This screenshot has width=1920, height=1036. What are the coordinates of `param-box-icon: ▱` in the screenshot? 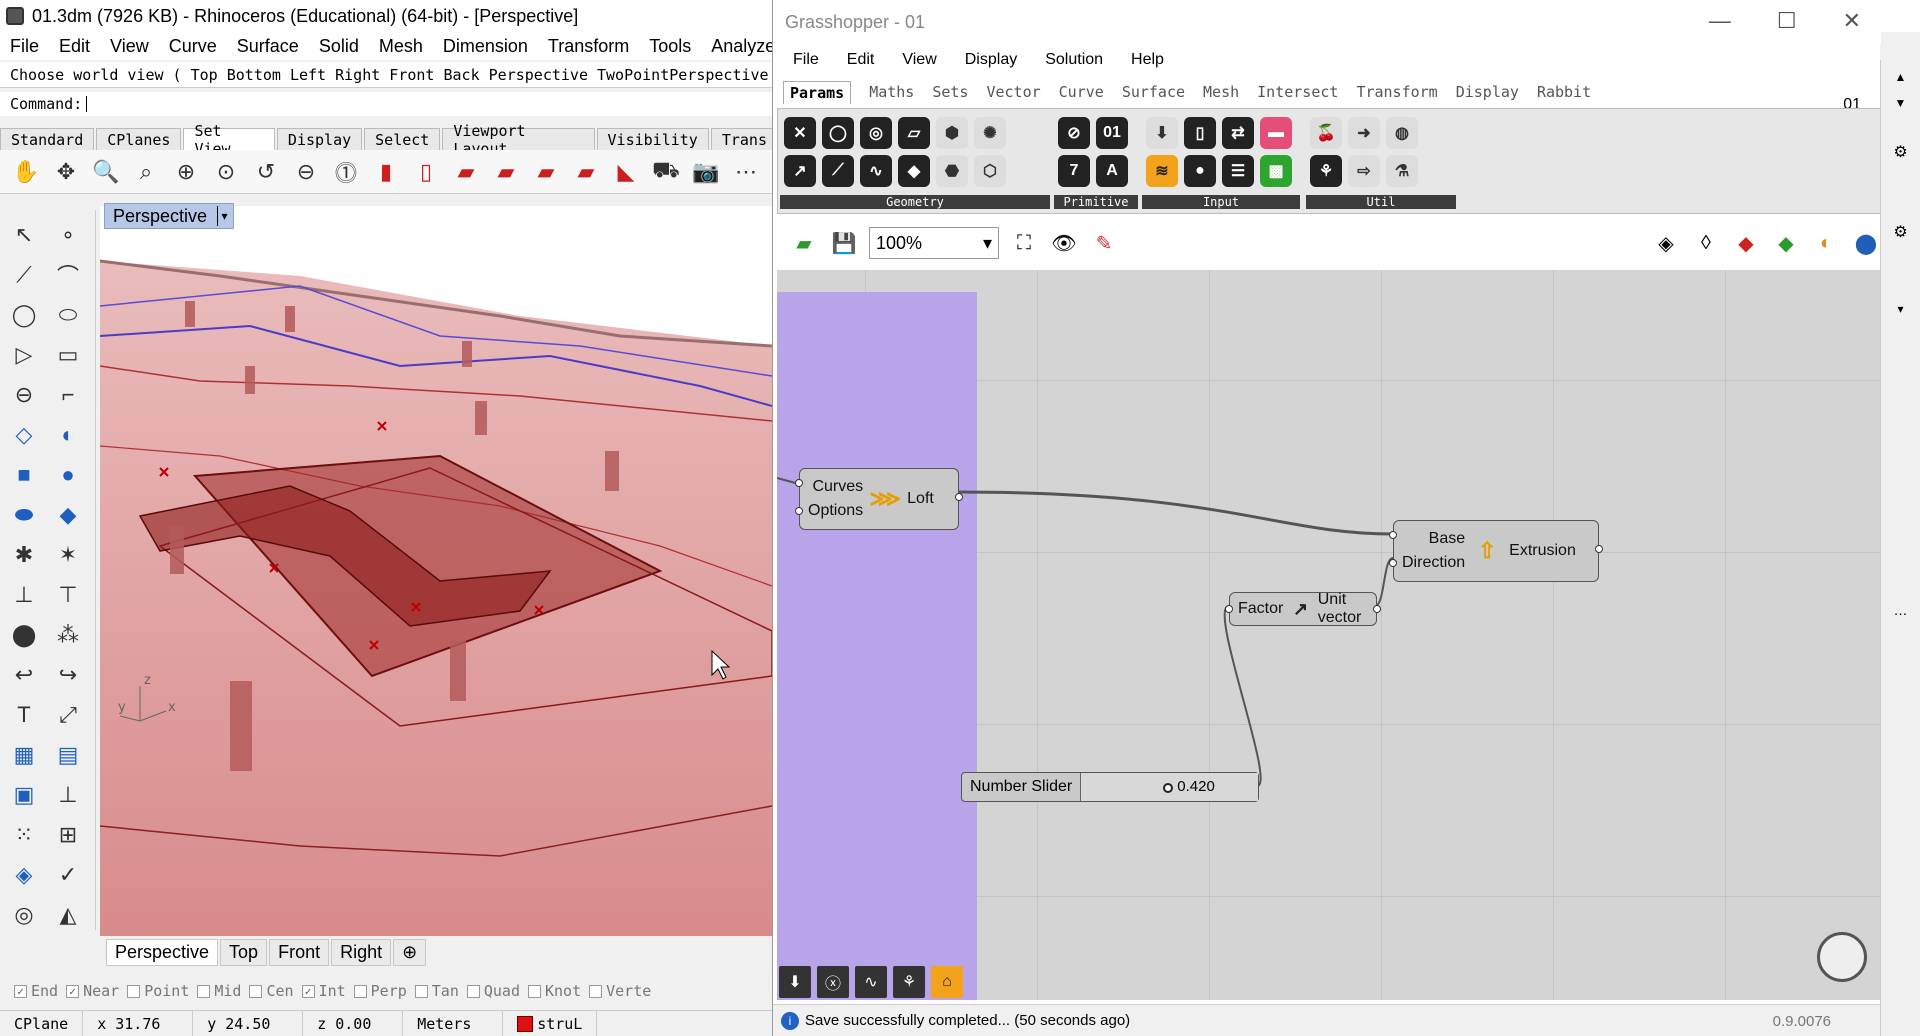 It's located at (914, 133).